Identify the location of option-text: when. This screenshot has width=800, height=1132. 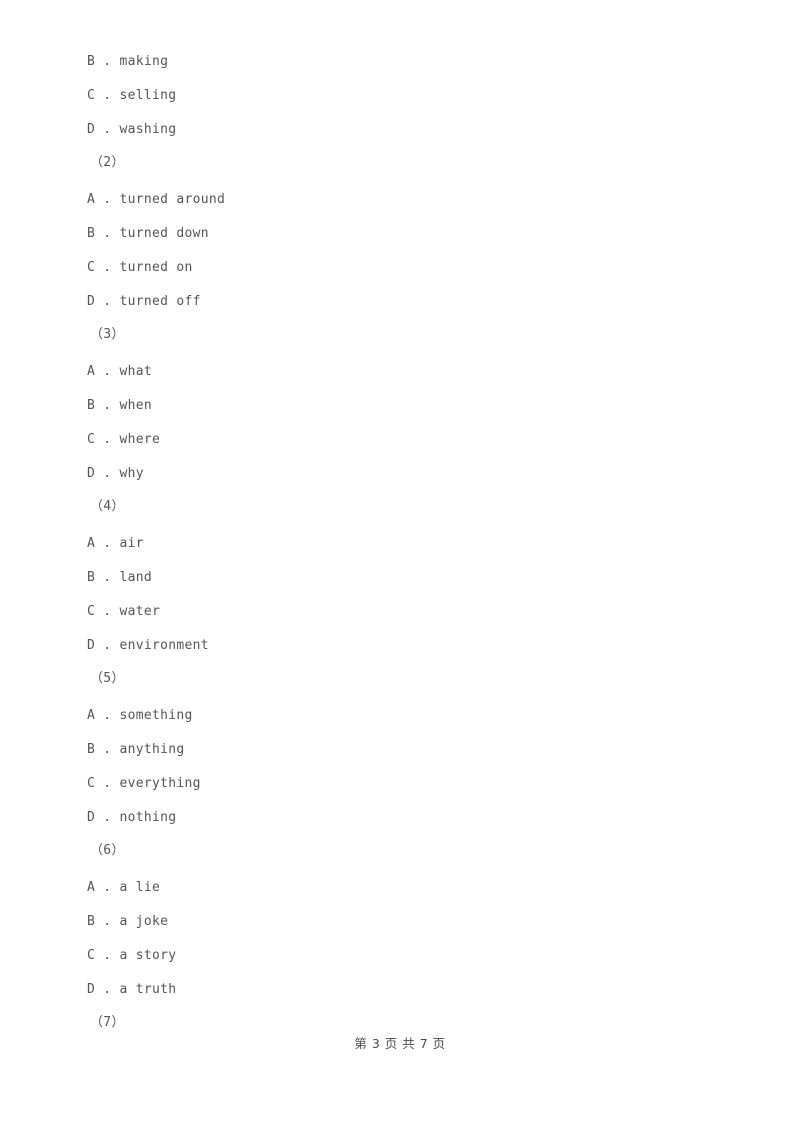
(136, 405).